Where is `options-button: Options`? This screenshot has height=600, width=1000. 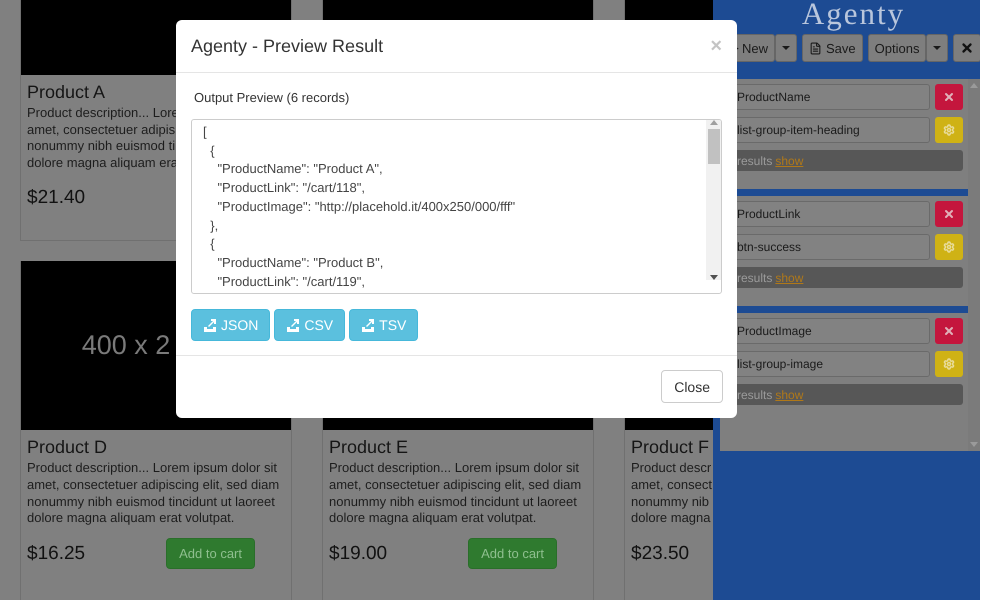 options-button: Options is located at coordinates (897, 48).